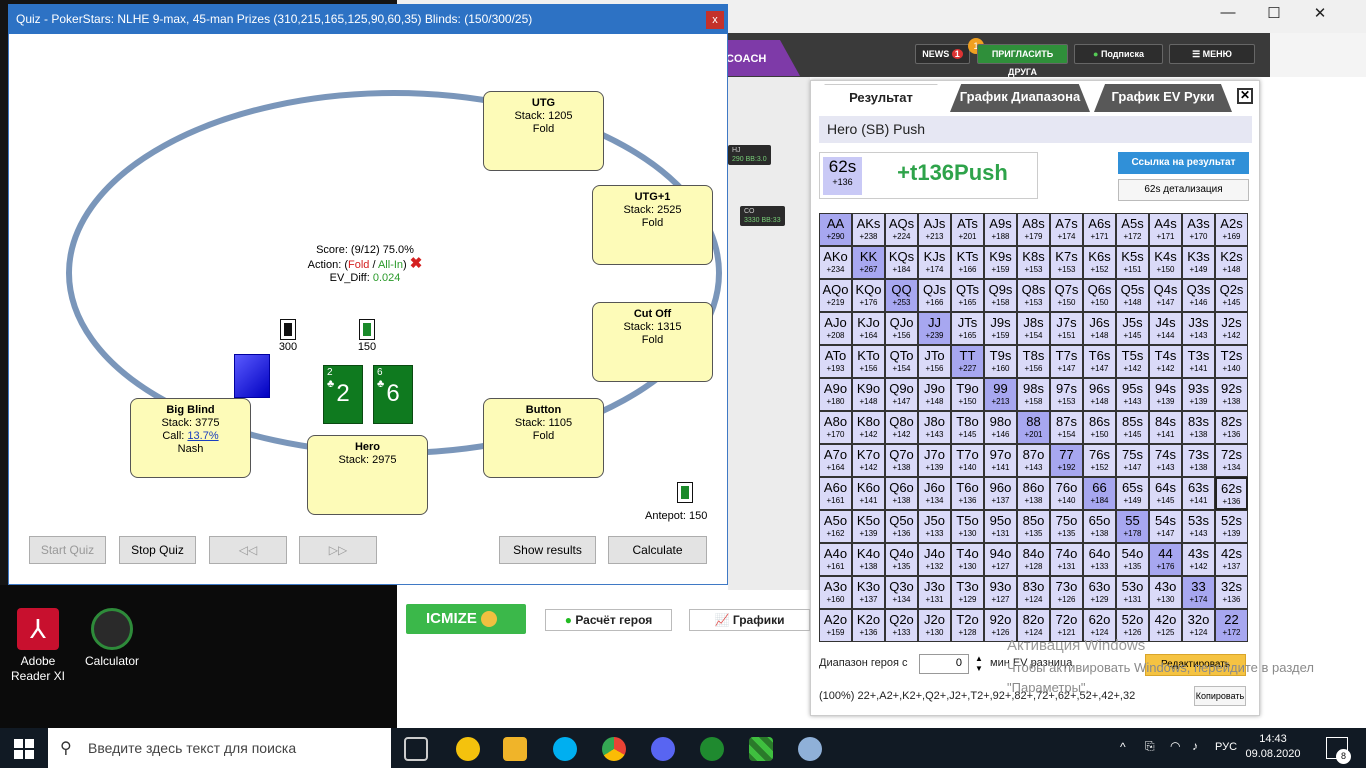 The height and width of the screenshot is (768, 1366). What do you see at coordinates (835, 625) in the screenshot?
I see `range-cell: A2o +159` at bounding box center [835, 625].